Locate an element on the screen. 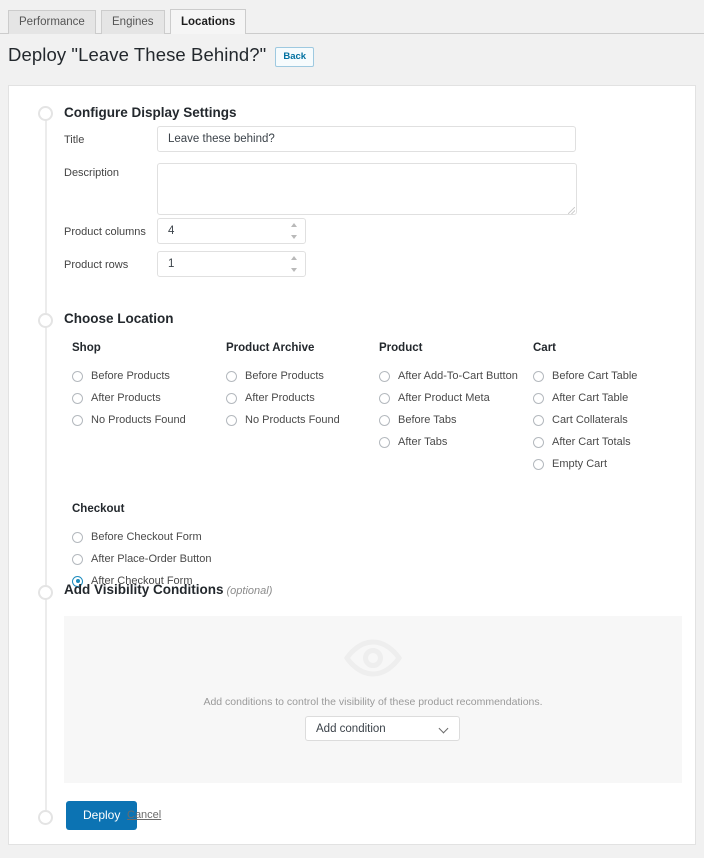 Image resolution: width=704 pixels, height=858 pixels. cancel-link: Cancel is located at coordinates (144, 815).